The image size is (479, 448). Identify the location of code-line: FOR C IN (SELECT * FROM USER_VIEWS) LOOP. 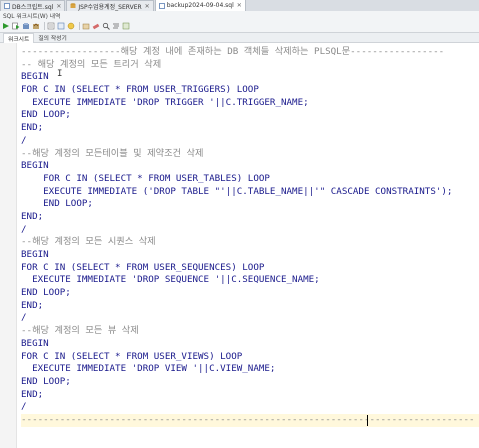
(250, 357).